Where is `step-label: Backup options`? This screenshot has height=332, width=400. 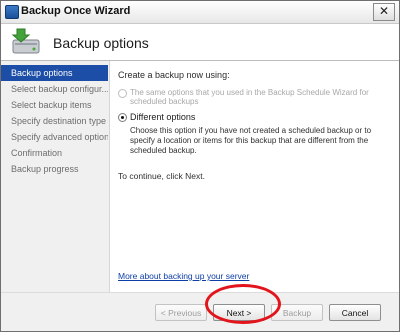 step-label: Backup options is located at coordinates (42, 73).